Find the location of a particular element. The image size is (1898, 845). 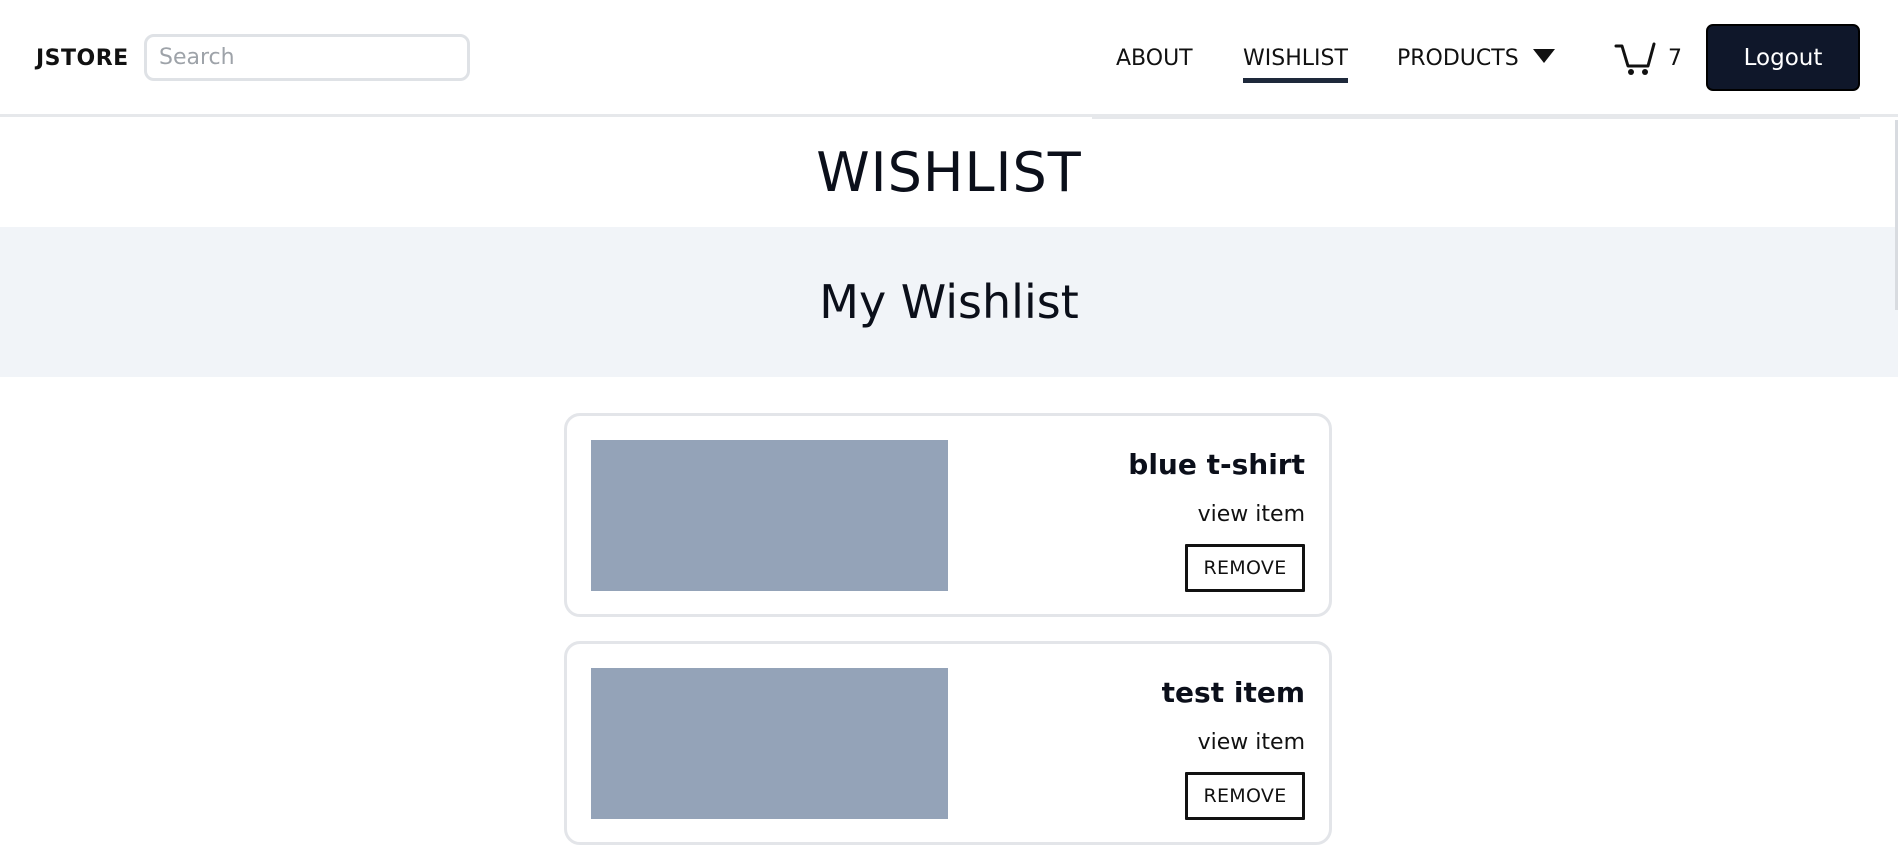

nav-link-products-label: PRODUCTS is located at coordinates (1458, 58).